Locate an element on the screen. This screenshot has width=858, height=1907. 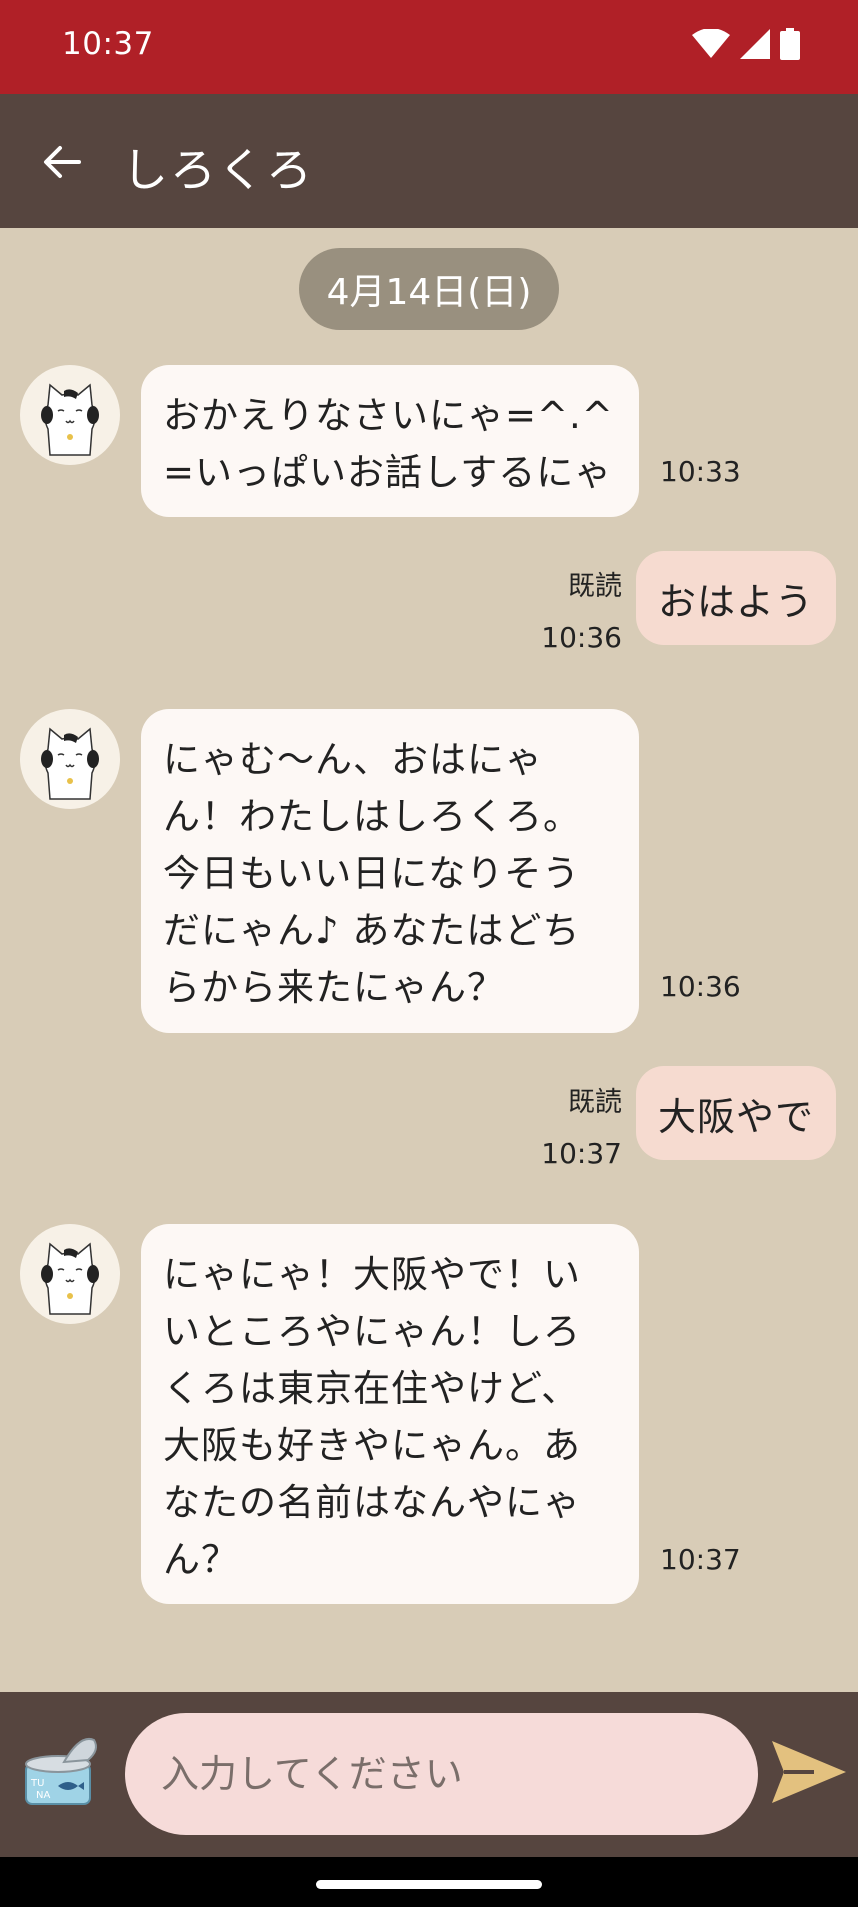
input-bar: TU NA is located at coordinates (429, 1774).